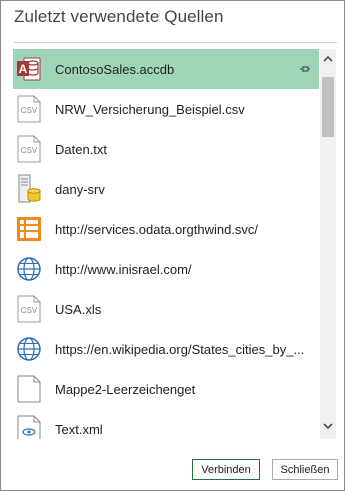 The width and height of the screenshot is (345, 491). I want to click on pin-icon, so click(305, 68).